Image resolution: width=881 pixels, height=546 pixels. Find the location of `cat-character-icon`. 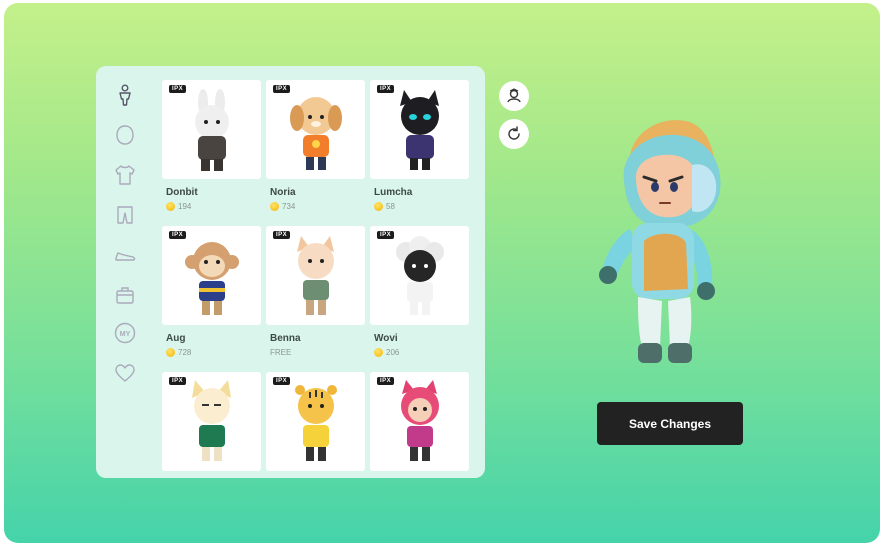

cat-character-icon is located at coordinates (315, 275).